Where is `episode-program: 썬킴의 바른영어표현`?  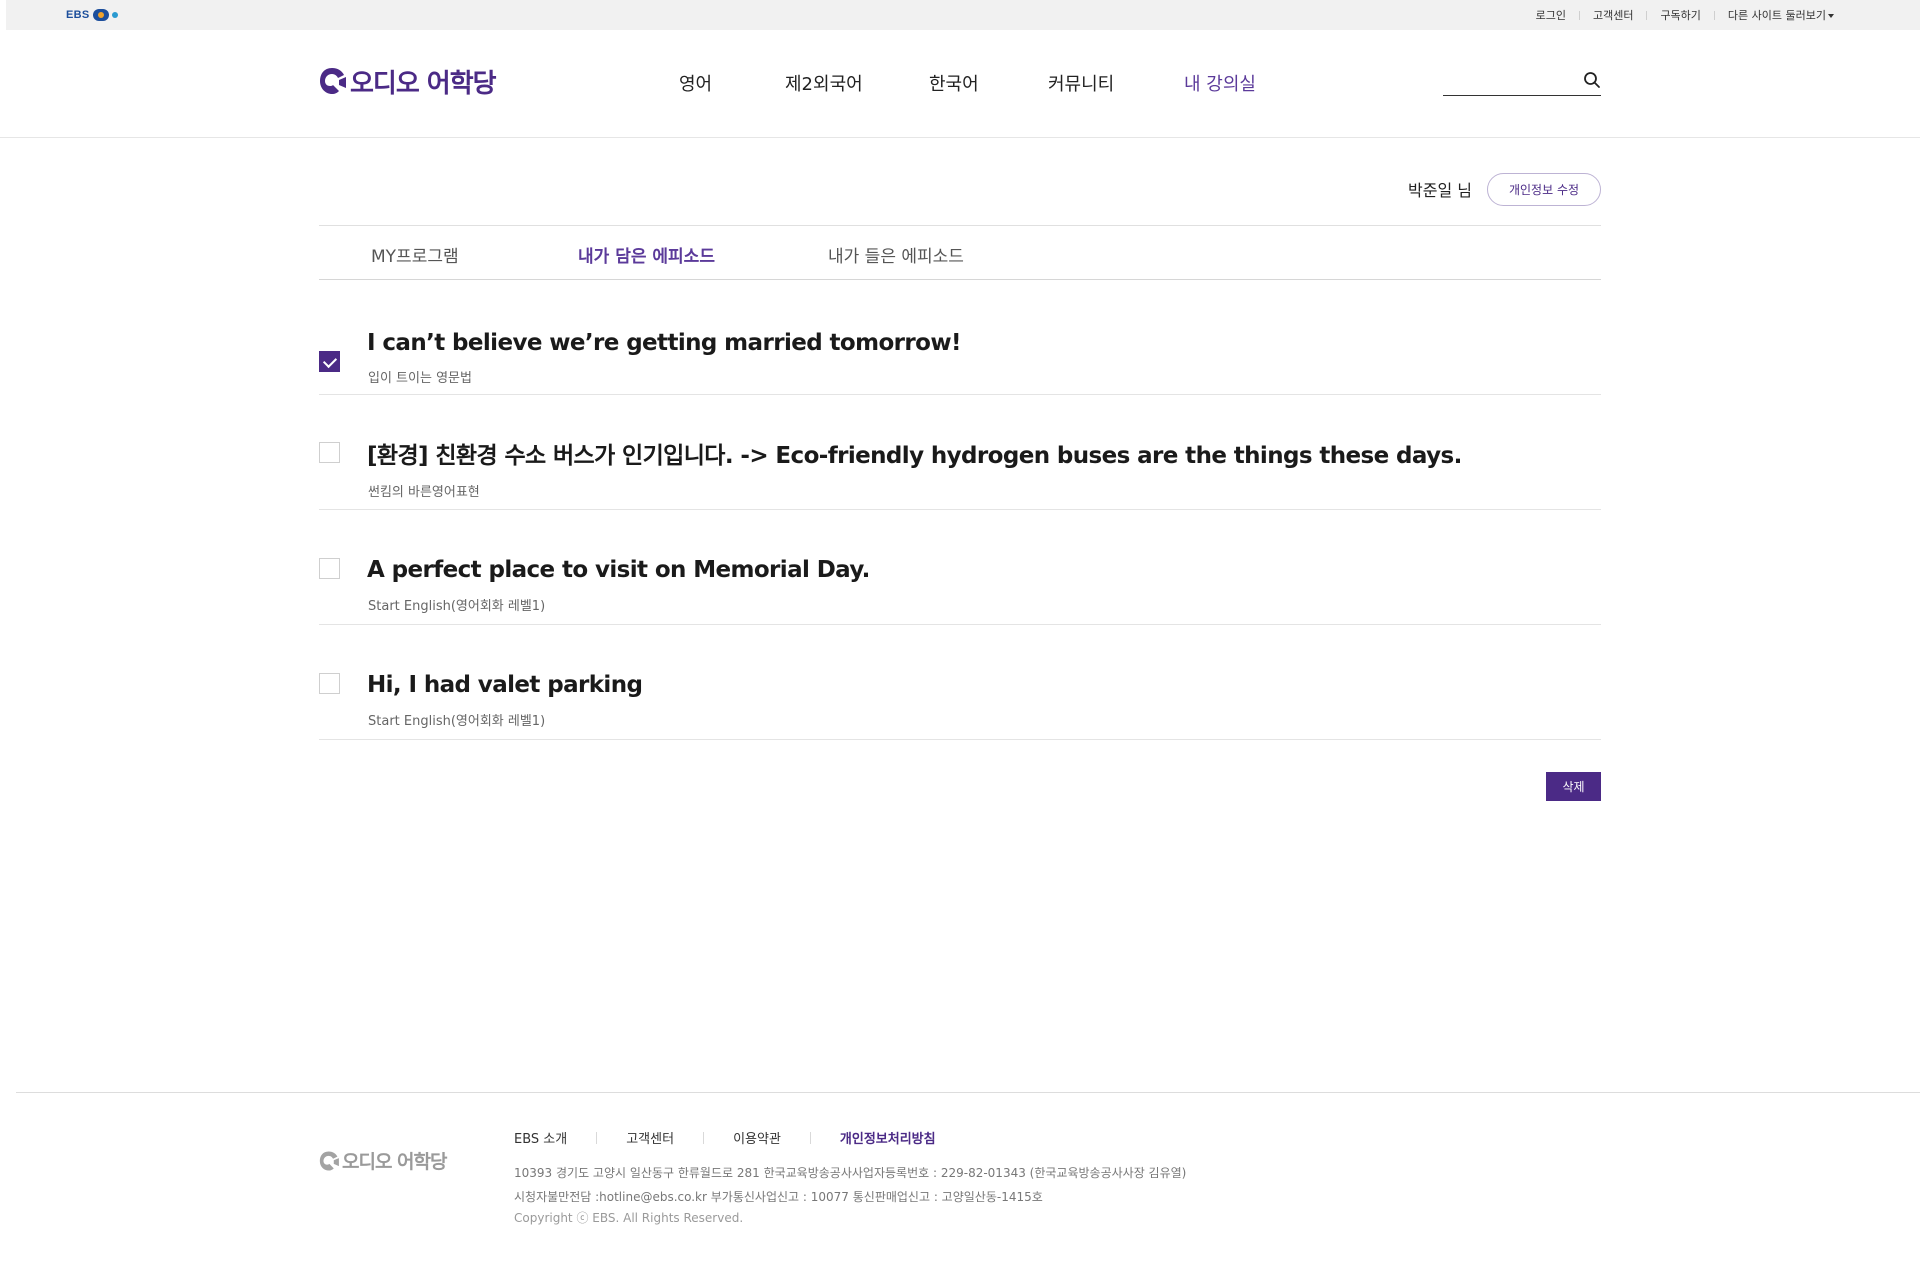
episode-program: 썬킴의 바른영어표현 is located at coordinates (424, 492).